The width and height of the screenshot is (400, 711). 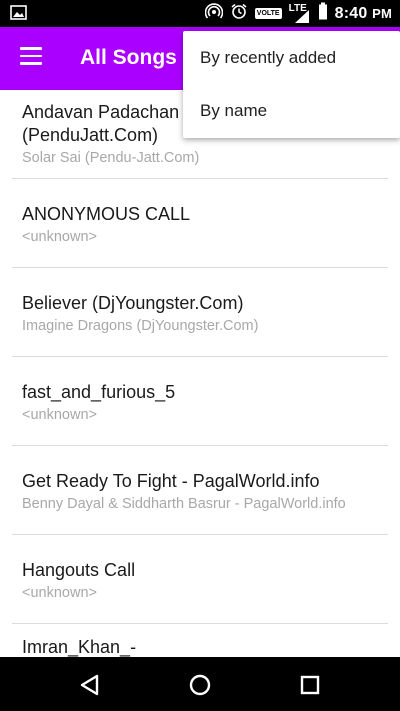 I want to click on song-title: Andavan Padachan, so click(x=101, y=112).